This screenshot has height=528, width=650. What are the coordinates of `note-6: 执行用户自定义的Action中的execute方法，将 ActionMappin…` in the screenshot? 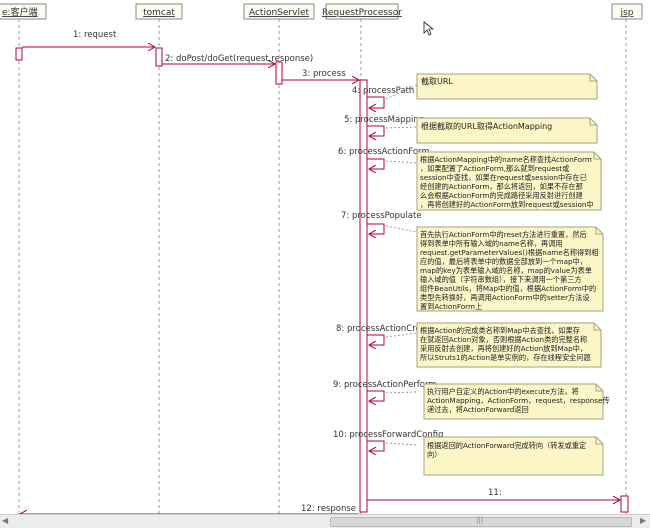 It's located at (516, 401).